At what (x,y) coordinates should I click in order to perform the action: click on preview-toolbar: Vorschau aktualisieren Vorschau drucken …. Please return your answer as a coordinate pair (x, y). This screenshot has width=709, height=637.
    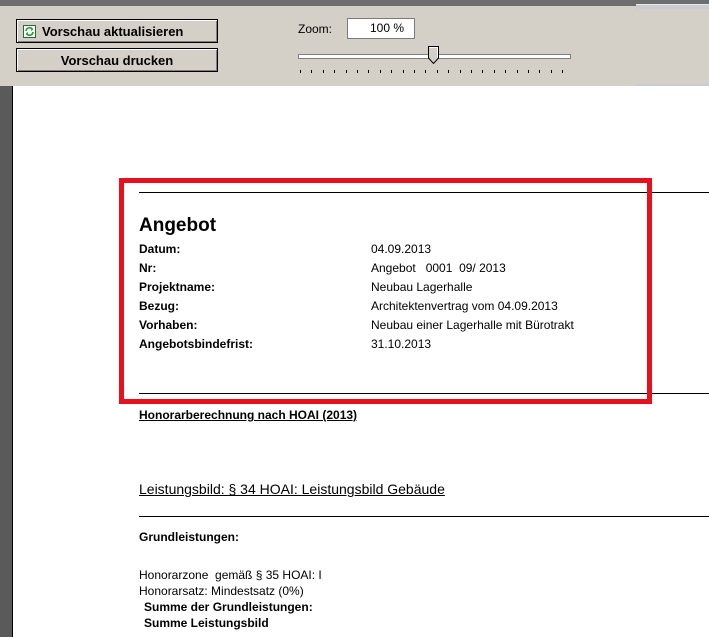
    Looking at the image, I should click on (354, 44).